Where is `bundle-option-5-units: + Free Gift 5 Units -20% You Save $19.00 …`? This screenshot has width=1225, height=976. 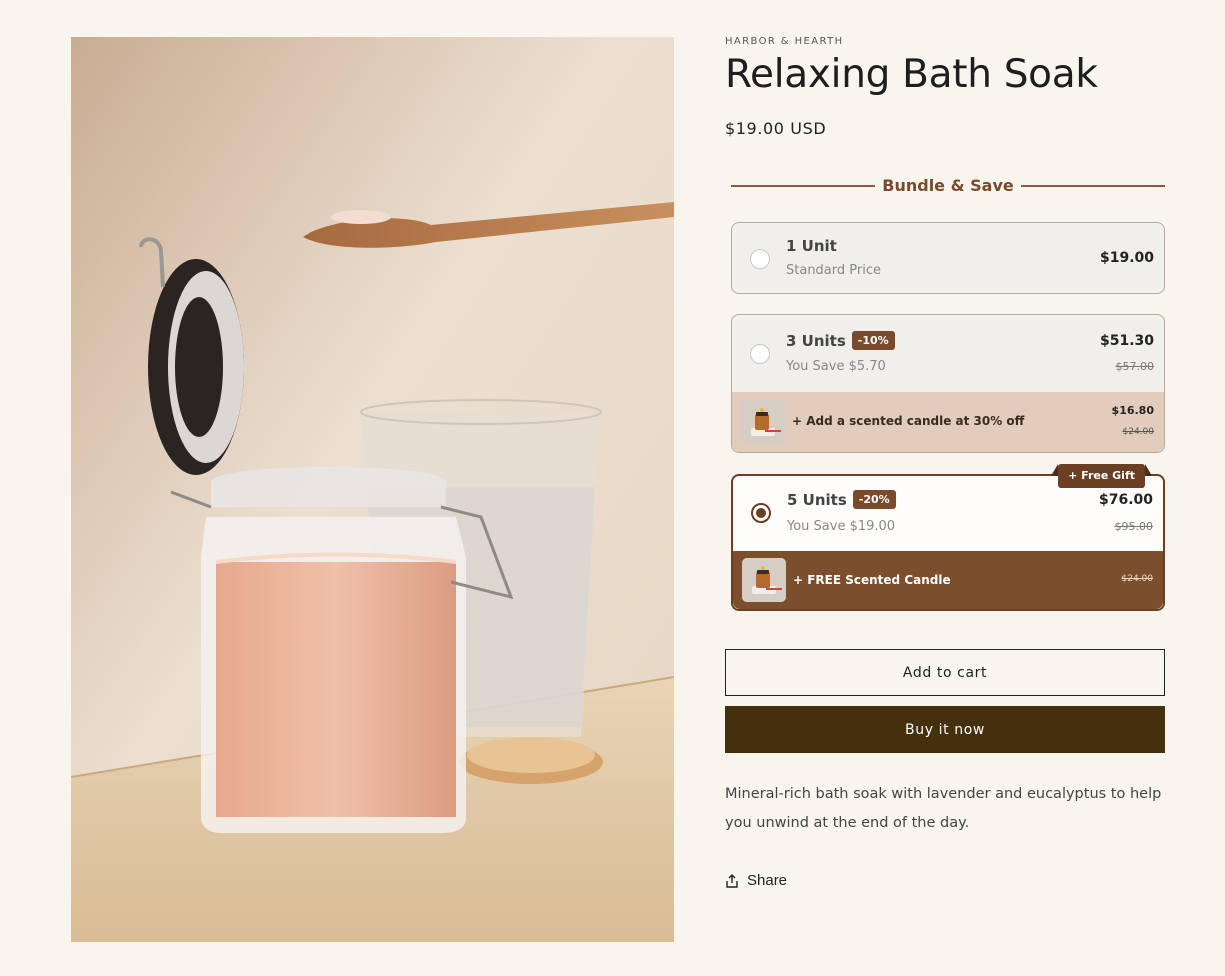
bundle-option-5-units: + Free Gift 5 Units -20% You Save $19.00 … is located at coordinates (948, 537).